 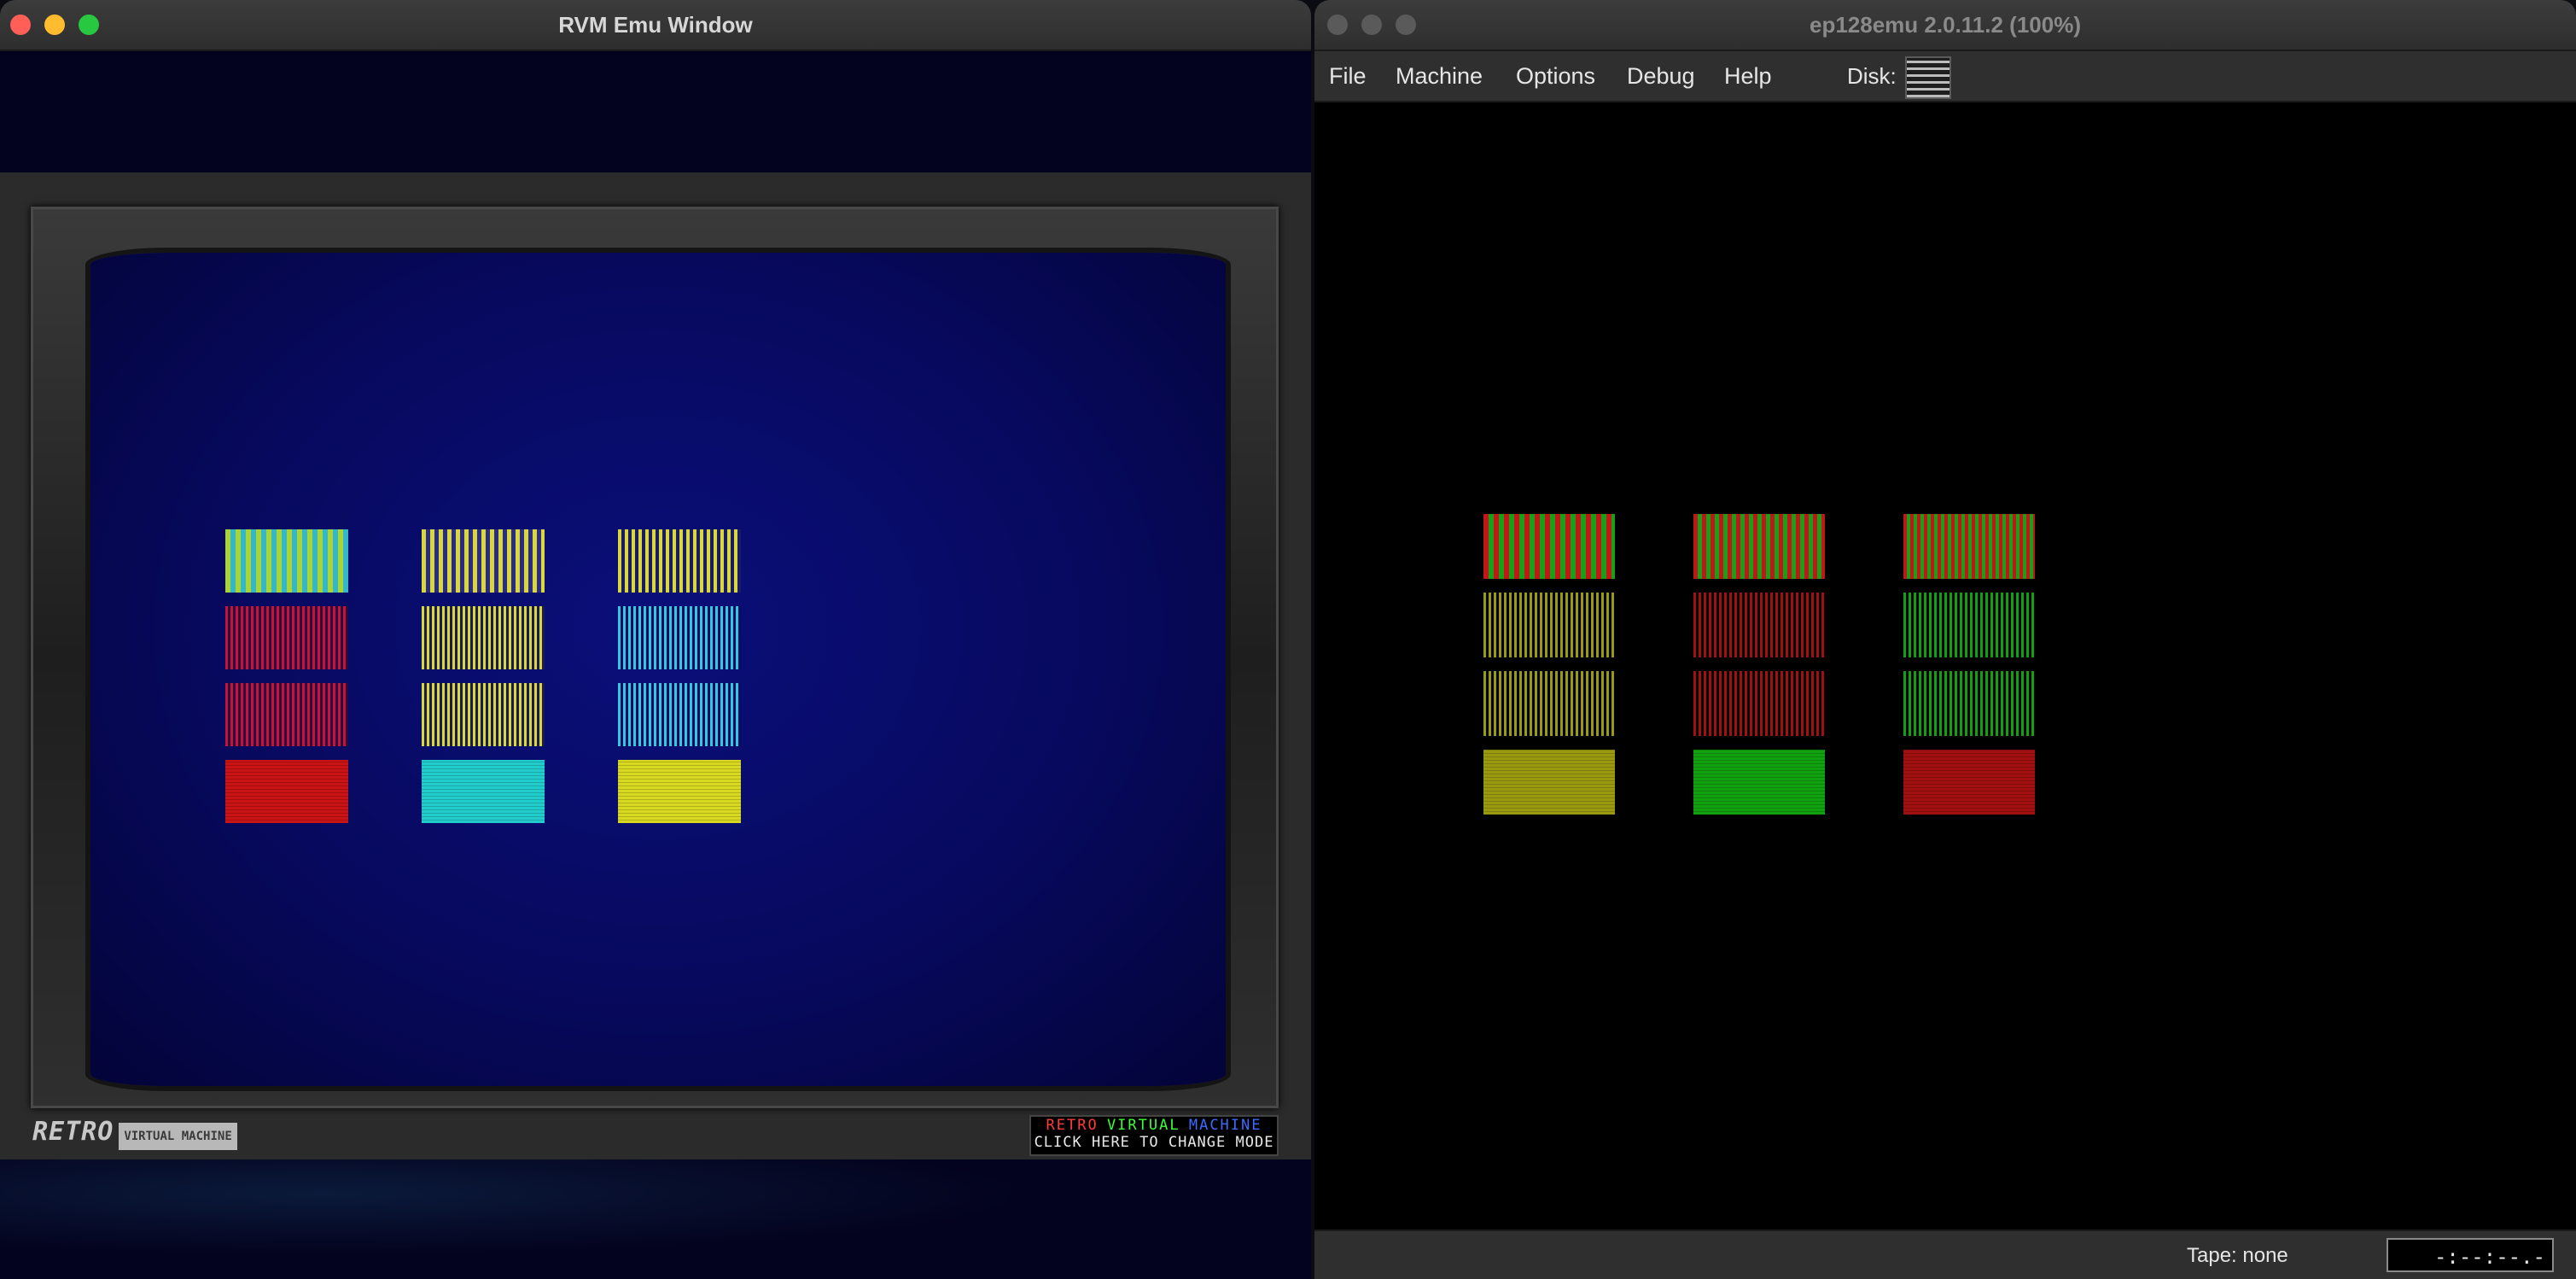 What do you see at coordinates (1348, 76) in the screenshot?
I see `menu-file: File` at bounding box center [1348, 76].